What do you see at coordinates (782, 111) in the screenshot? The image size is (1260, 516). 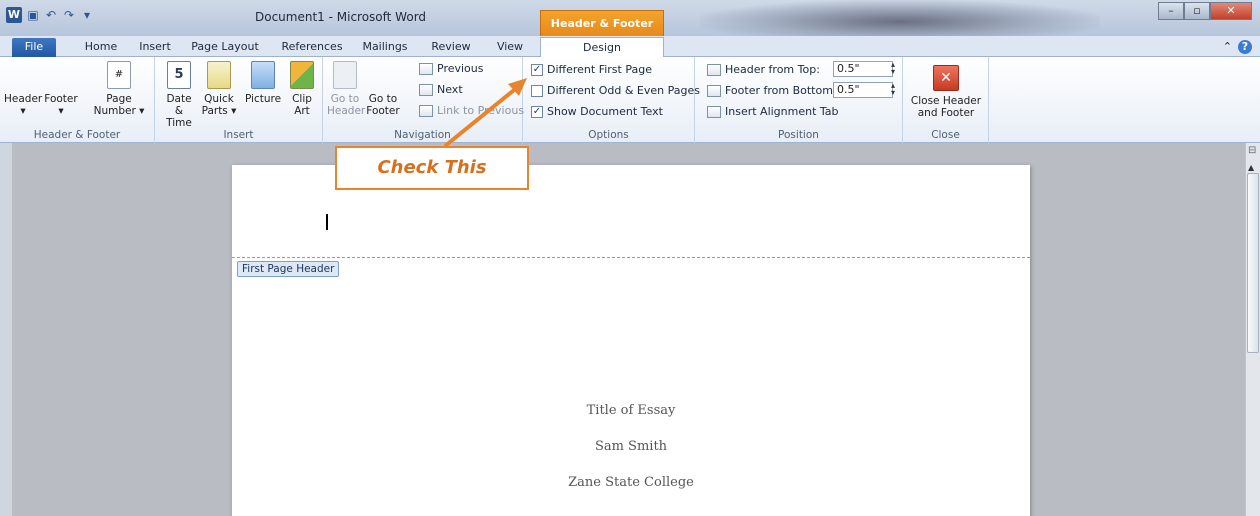 I see `insert-alignment-tab-label: Insert Alignment Tab` at bounding box center [782, 111].